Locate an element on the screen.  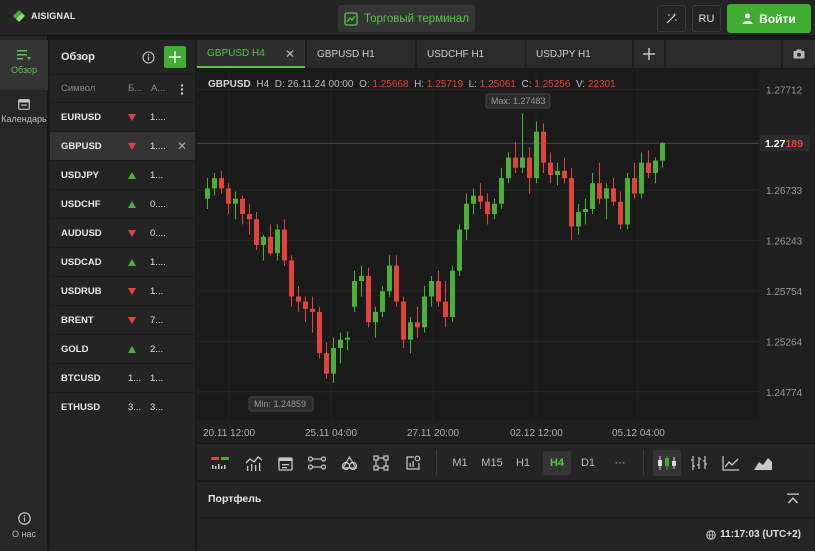
chart-type-area-button is located at coordinates (763, 463).